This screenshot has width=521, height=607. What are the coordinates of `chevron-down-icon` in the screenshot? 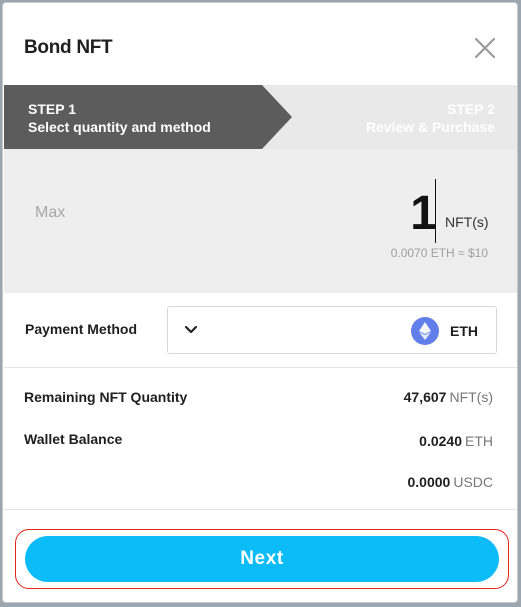 It's located at (191, 329).